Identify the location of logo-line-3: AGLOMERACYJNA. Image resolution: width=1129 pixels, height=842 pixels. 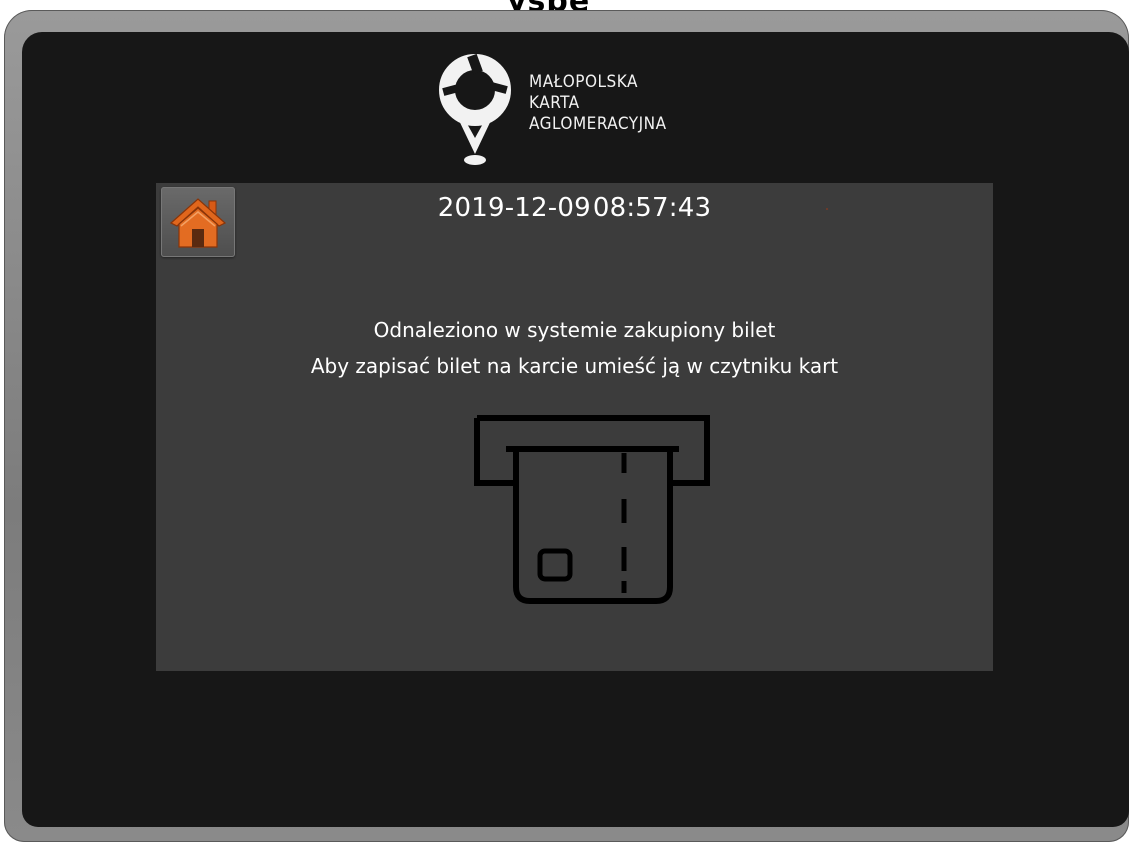
(598, 124).